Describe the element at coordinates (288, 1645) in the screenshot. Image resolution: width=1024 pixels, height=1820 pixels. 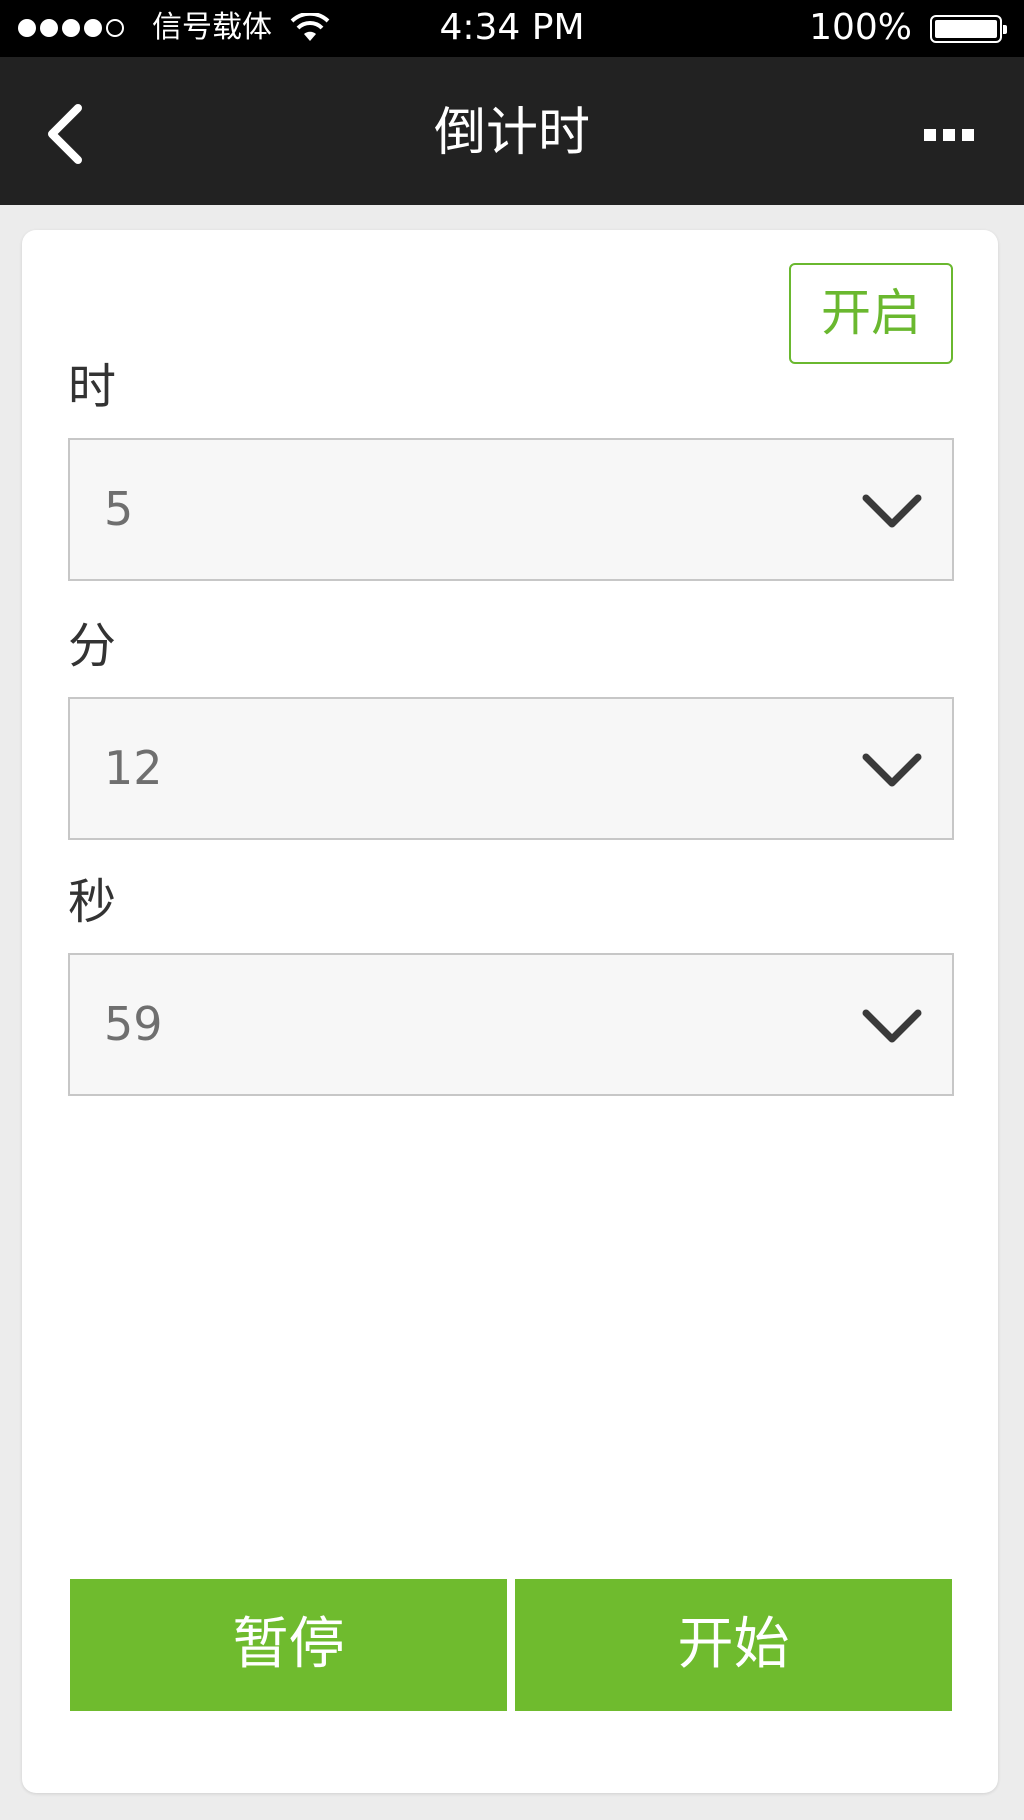
I see `pause-button: 暂停` at that location.